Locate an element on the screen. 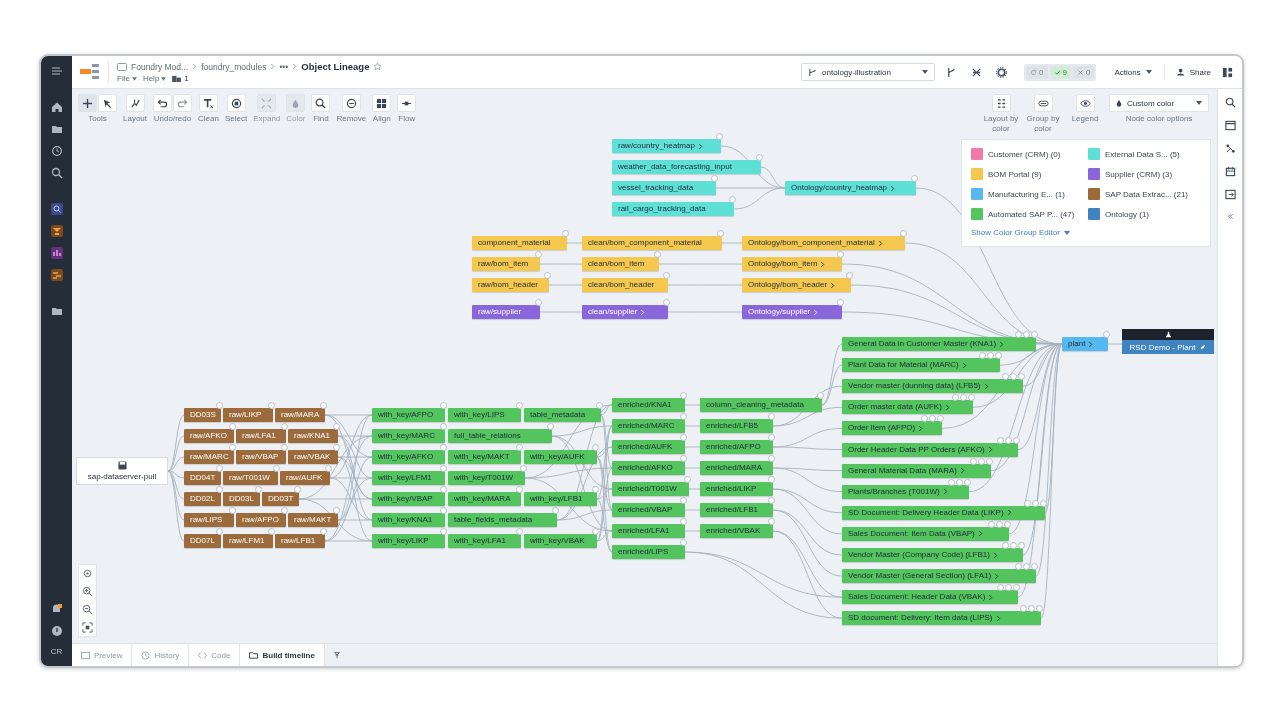  graph-node: component_material is located at coordinates (519, 243).